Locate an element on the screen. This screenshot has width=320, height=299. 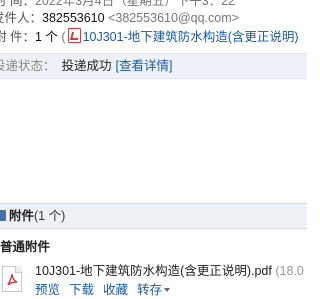
attachment-count: 1 个 is located at coordinates (46, 37).